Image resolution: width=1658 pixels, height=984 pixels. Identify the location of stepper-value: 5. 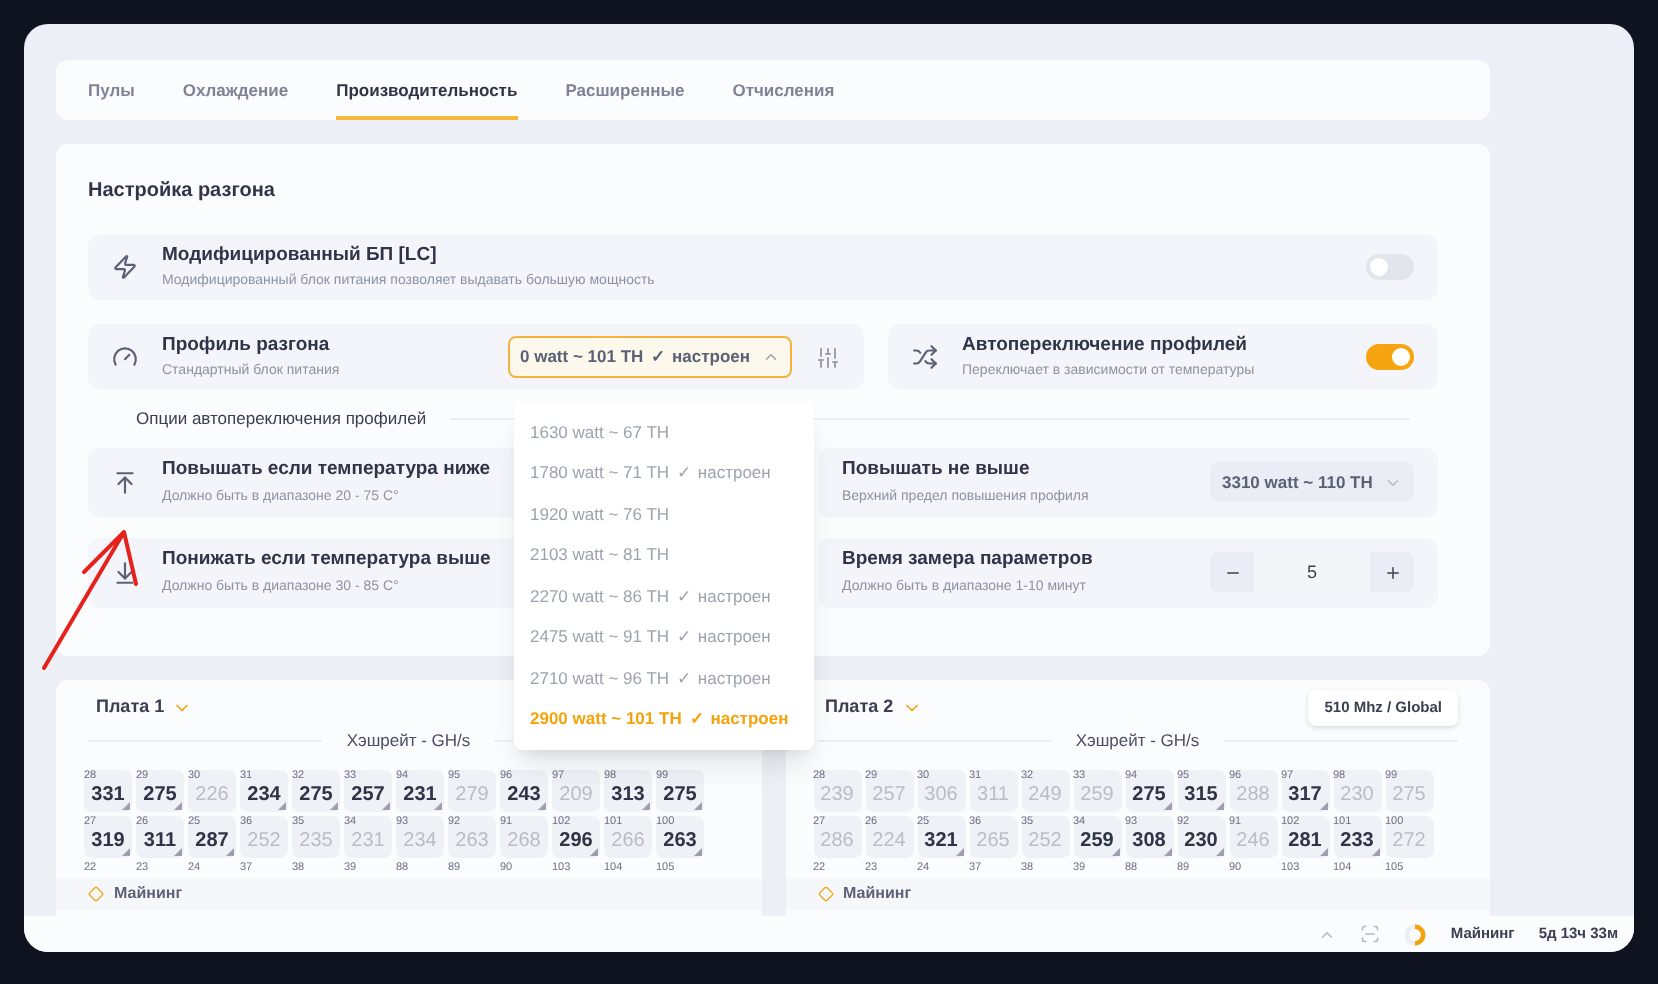
(1312, 572).